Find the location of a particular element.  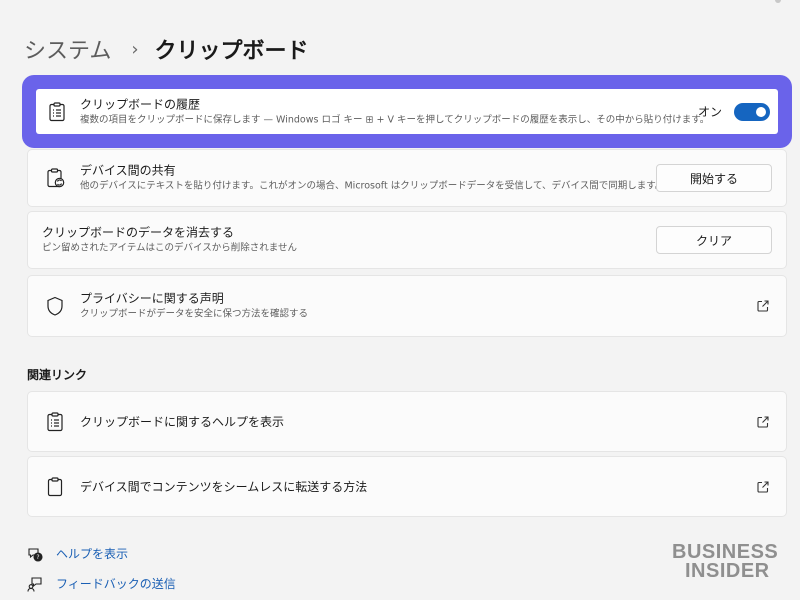

feedback-icon is located at coordinates (34, 584).